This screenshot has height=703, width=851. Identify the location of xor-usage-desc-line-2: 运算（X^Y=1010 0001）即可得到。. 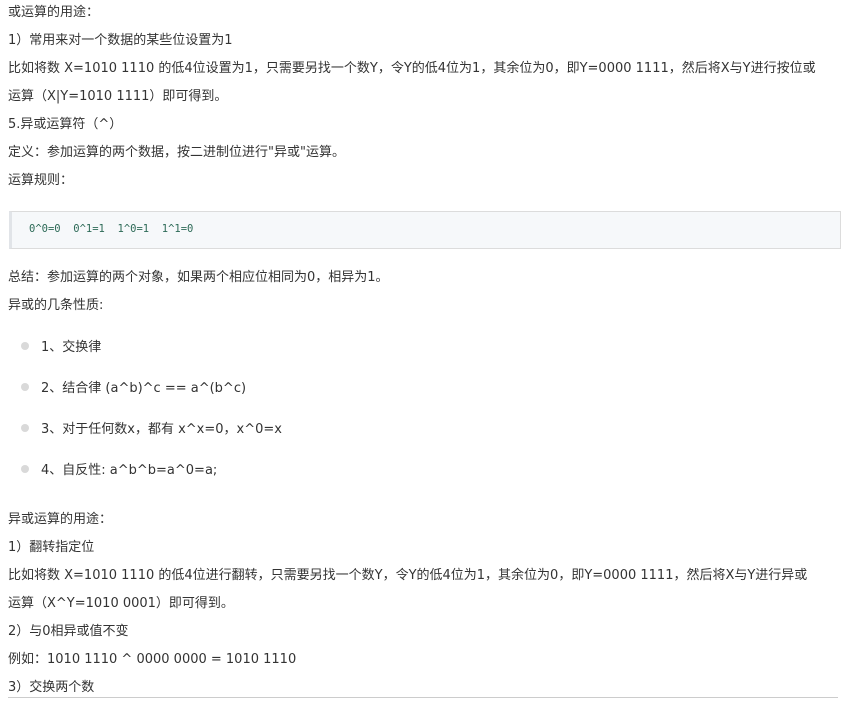
(121, 603).